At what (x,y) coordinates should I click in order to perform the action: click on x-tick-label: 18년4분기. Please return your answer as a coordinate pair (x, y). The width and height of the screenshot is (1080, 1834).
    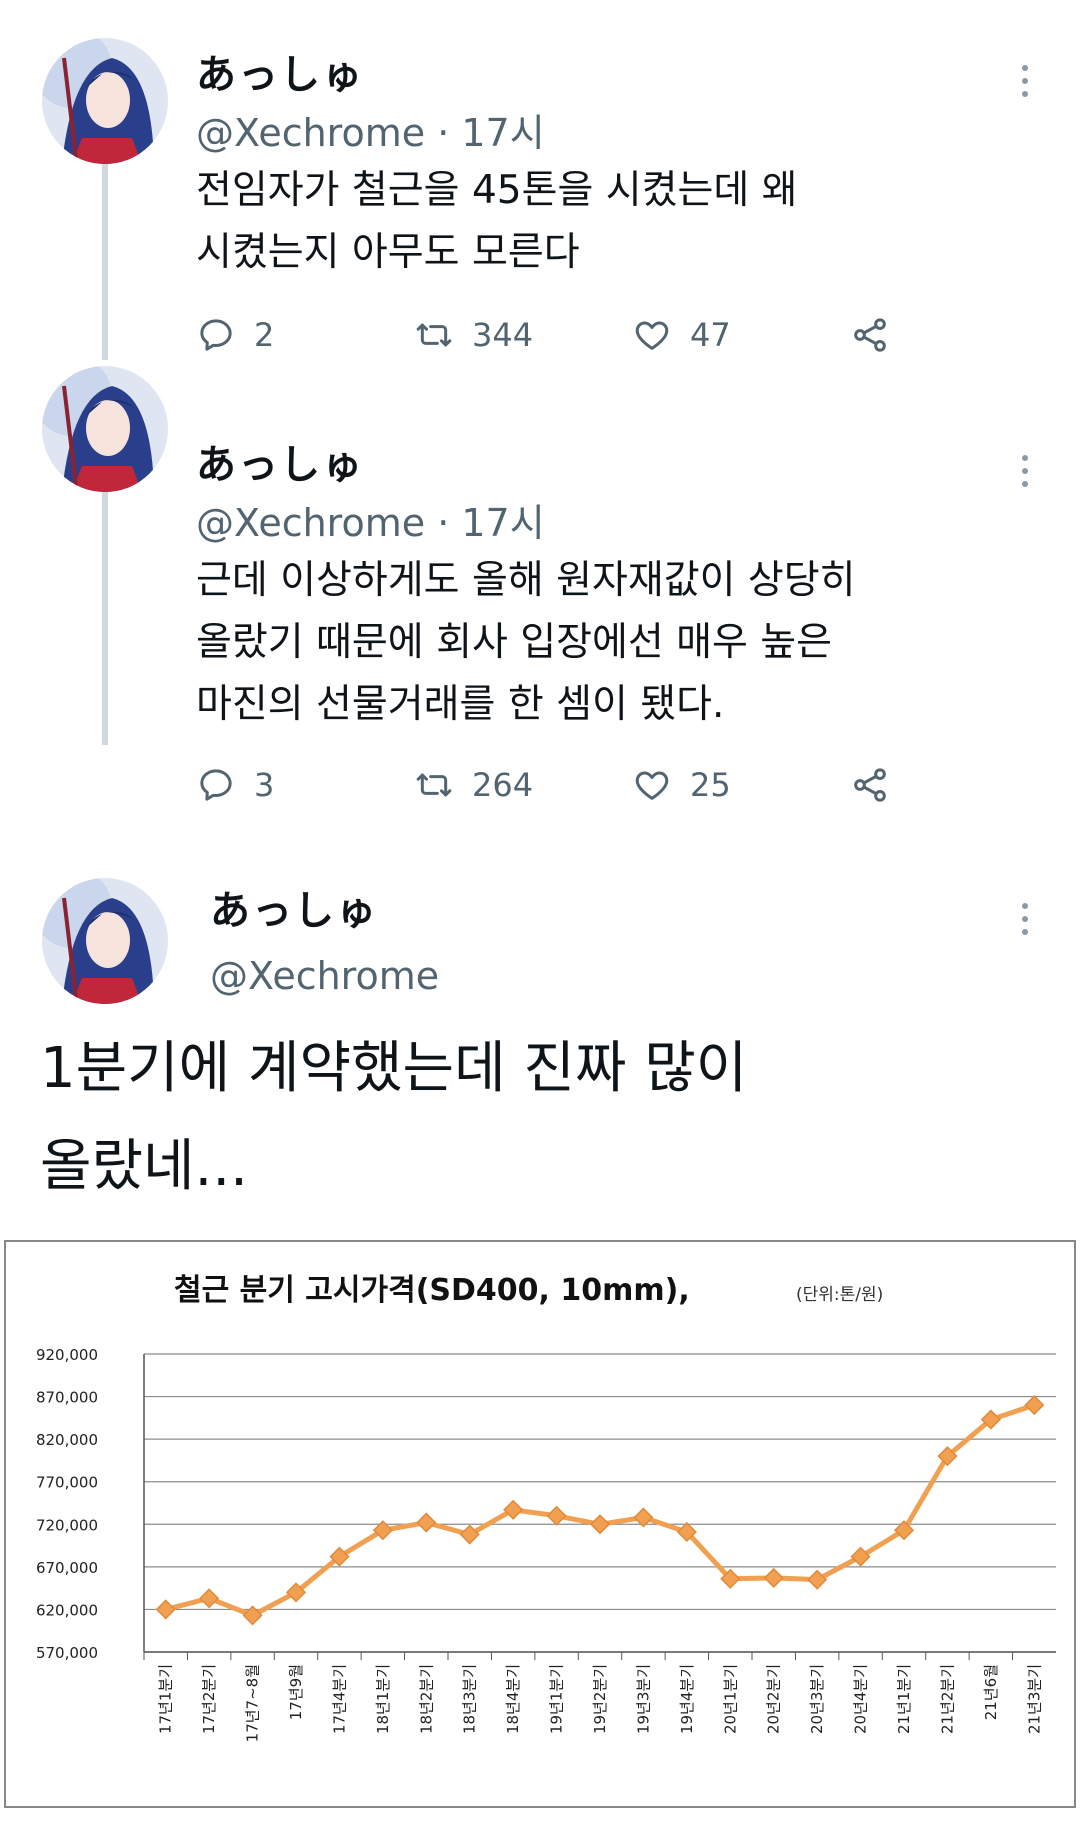
    Looking at the image, I should click on (513, 1699).